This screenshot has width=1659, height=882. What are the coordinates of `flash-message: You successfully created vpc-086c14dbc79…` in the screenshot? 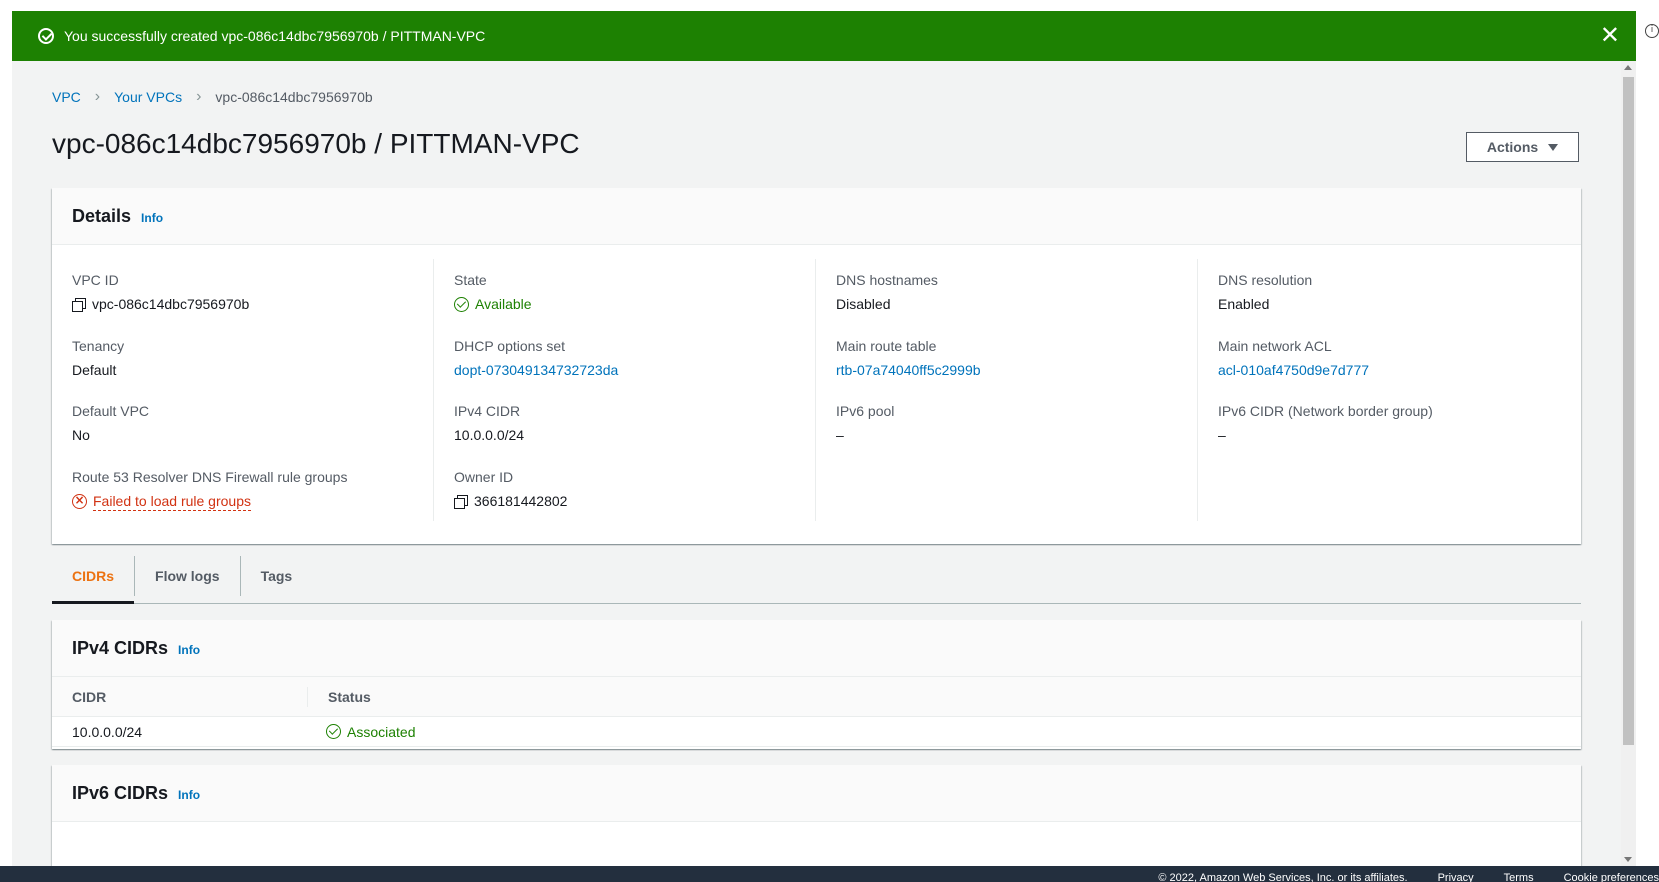 It's located at (275, 36).